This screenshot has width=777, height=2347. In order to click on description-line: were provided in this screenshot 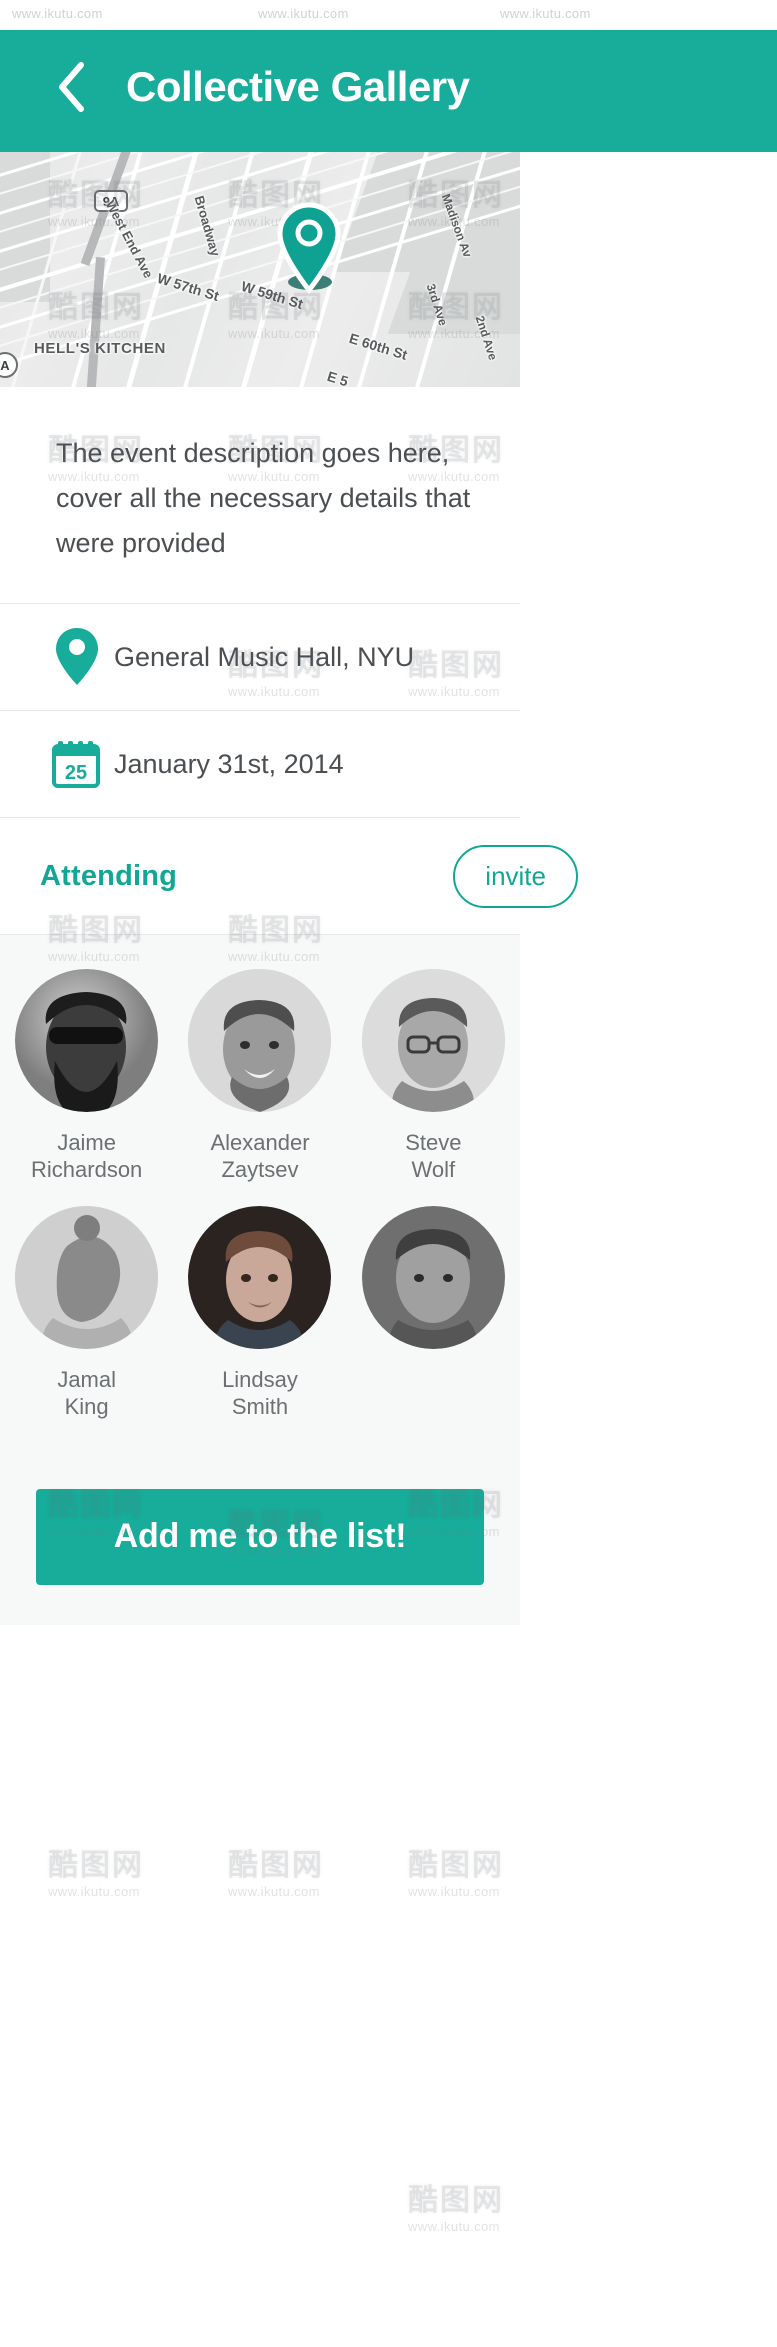, I will do `click(141, 542)`.